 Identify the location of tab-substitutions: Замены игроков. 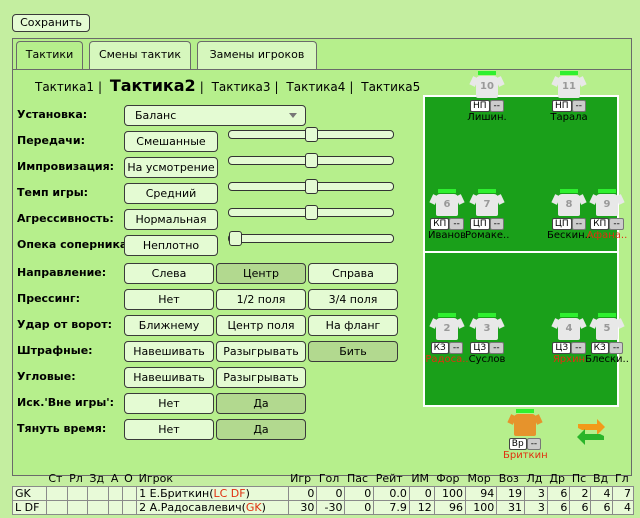
(257, 55).